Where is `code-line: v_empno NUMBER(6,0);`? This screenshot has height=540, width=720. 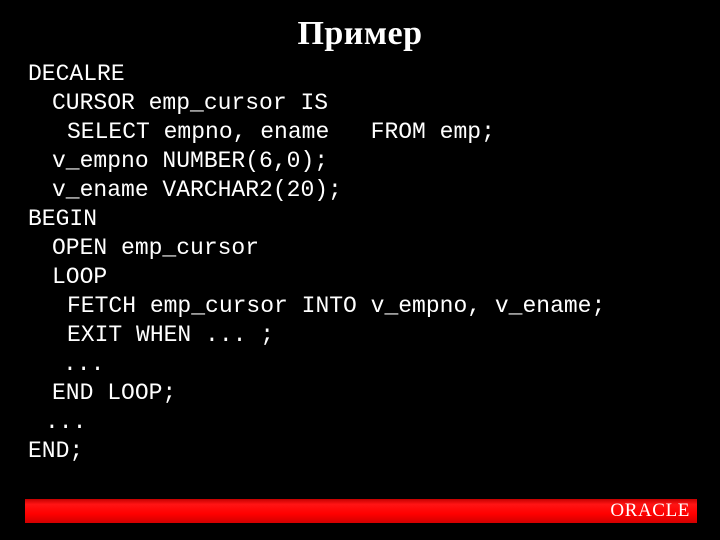 code-line: v_empno NUMBER(6,0); is located at coordinates (190, 161).